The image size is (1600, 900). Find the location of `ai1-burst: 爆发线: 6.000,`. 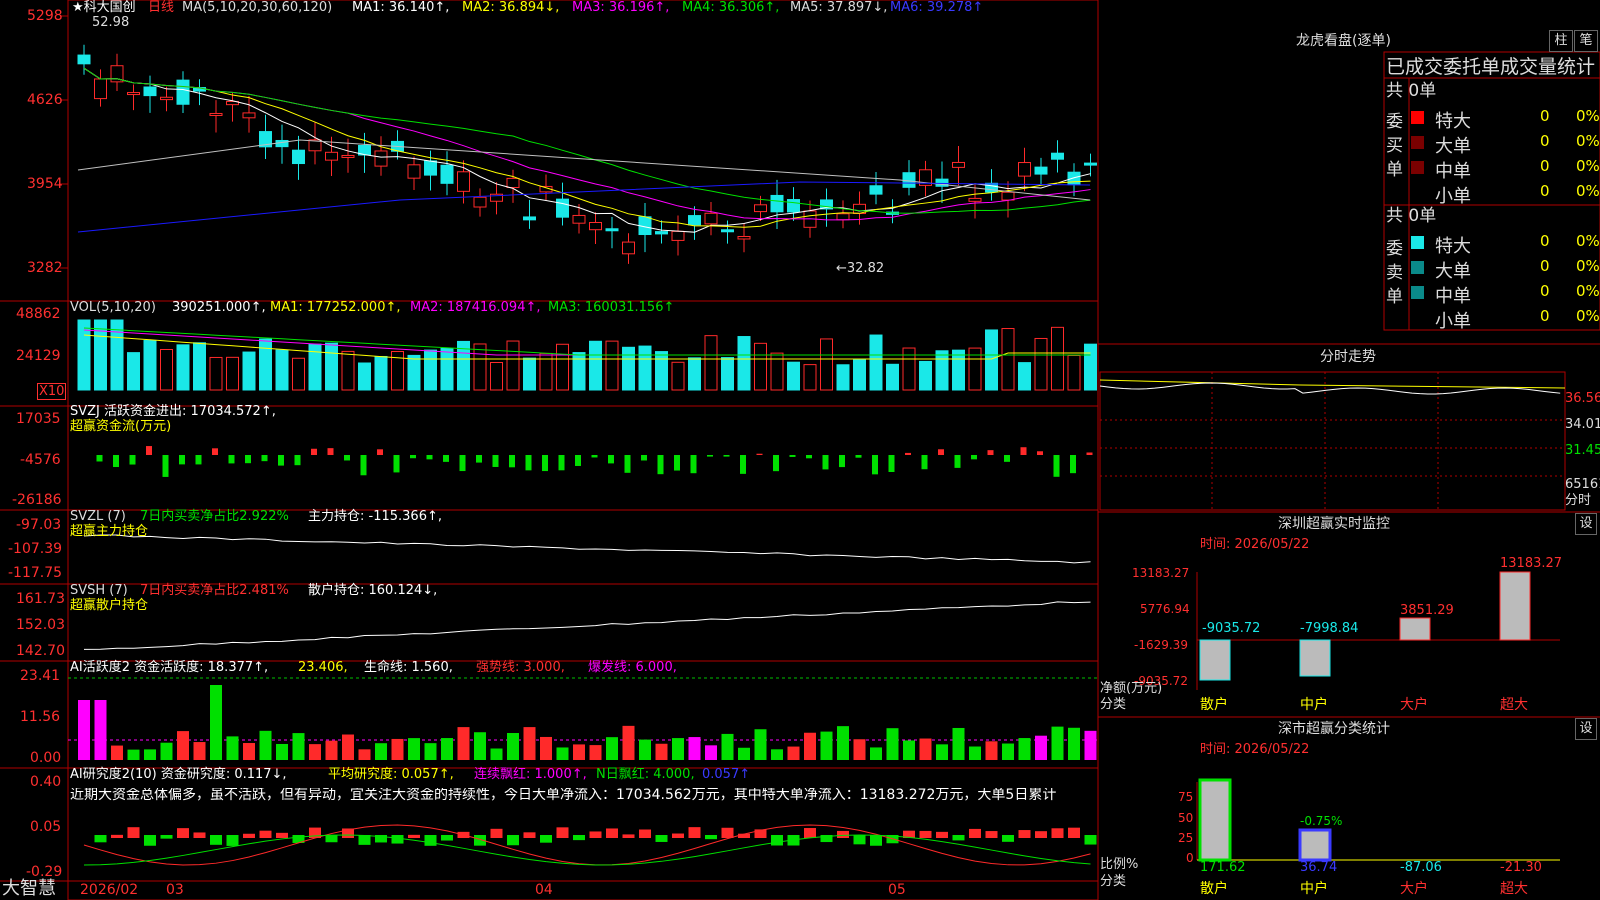

ai1-burst: 爆发线: 6.000, is located at coordinates (632, 667).